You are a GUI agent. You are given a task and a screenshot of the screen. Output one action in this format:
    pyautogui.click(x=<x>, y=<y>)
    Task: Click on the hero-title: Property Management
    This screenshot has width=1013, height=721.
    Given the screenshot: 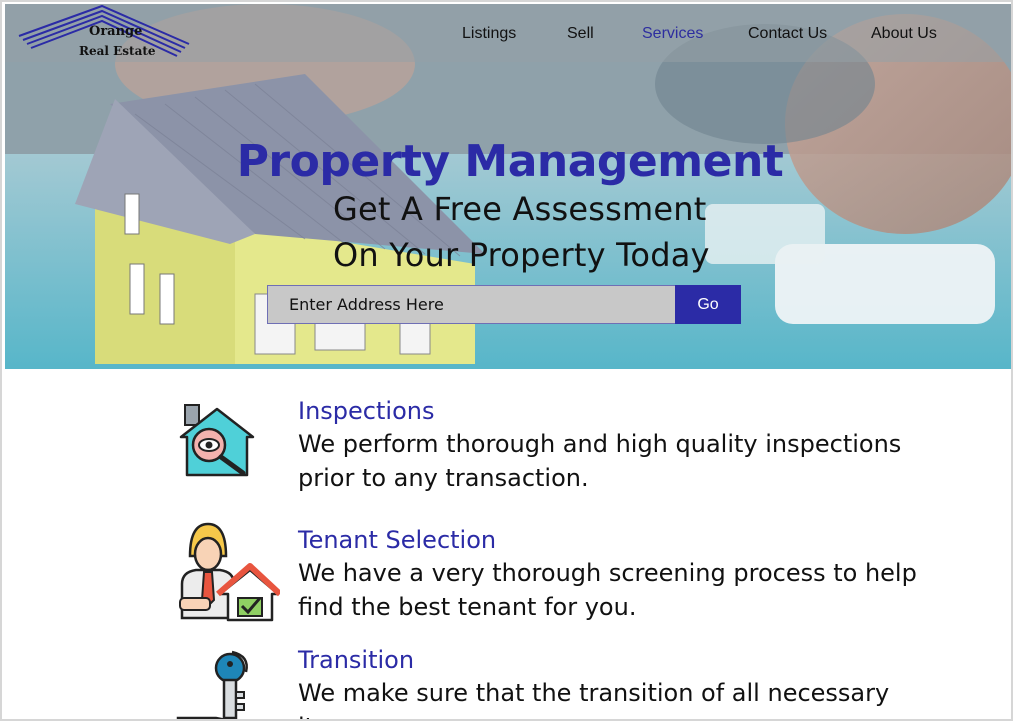 What is the action you would take?
    pyautogui.click(x=510, y=161)
    